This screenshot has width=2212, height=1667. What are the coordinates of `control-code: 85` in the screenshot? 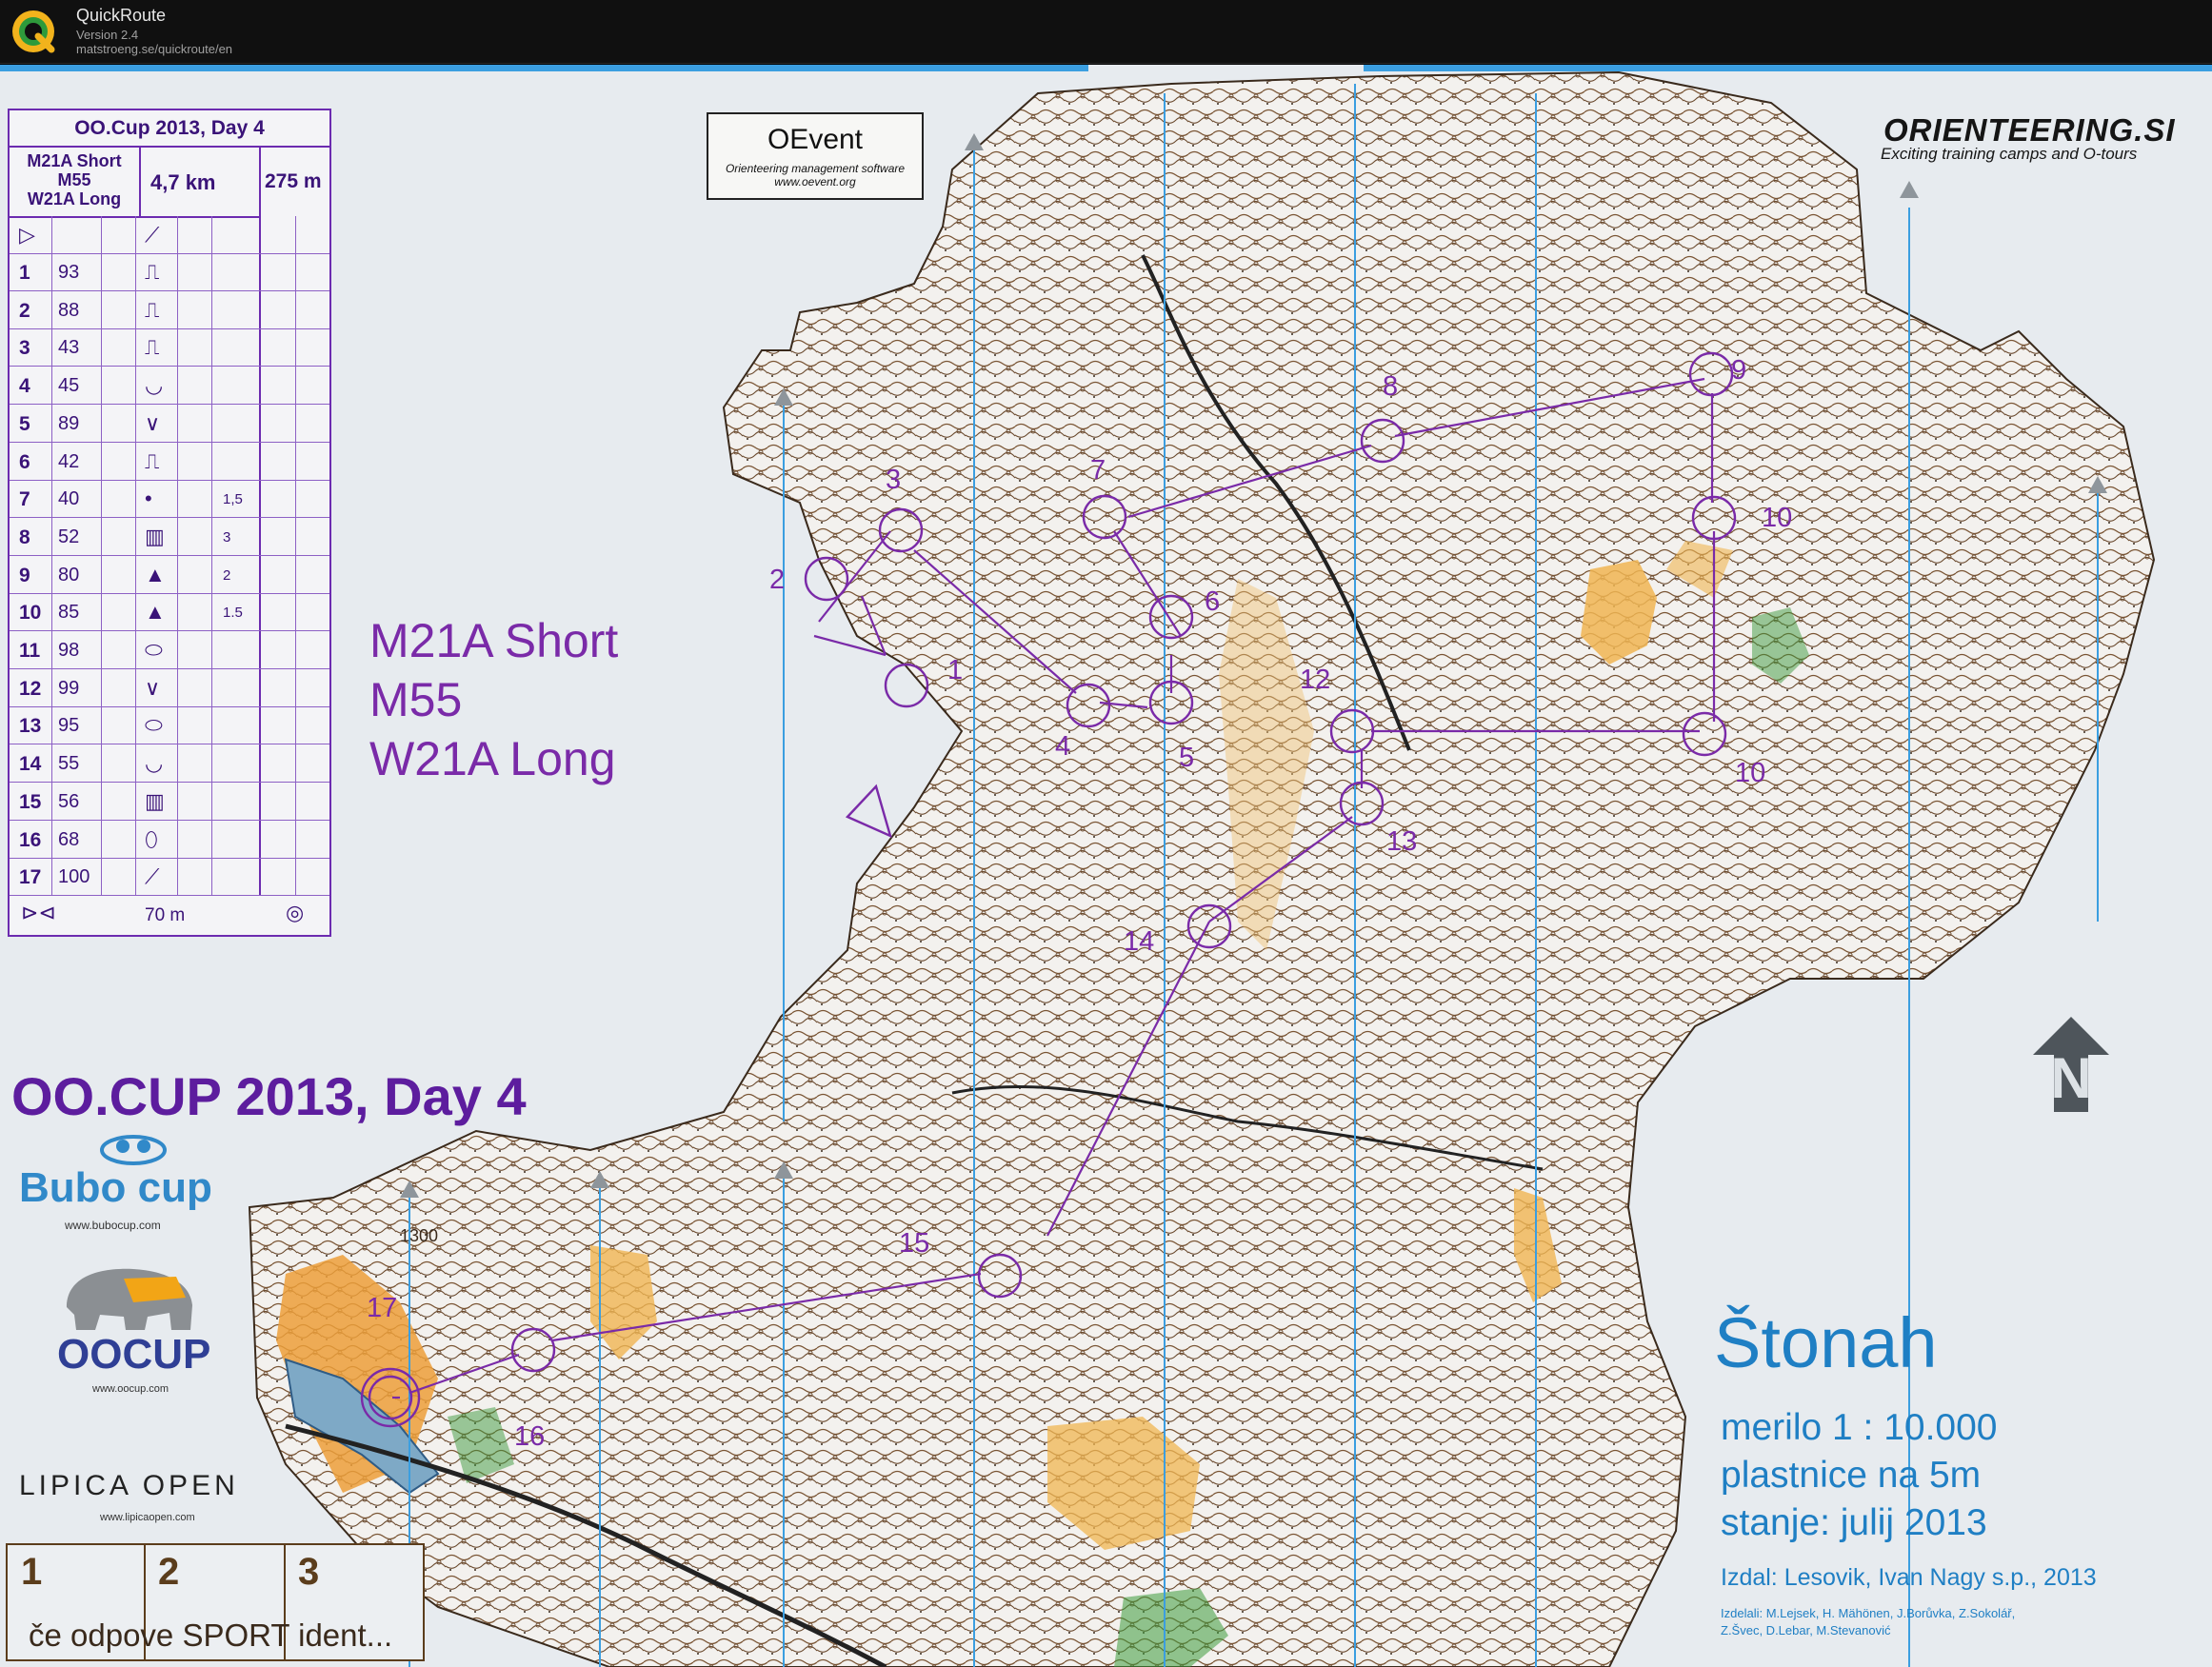 It's located at (69, 613).